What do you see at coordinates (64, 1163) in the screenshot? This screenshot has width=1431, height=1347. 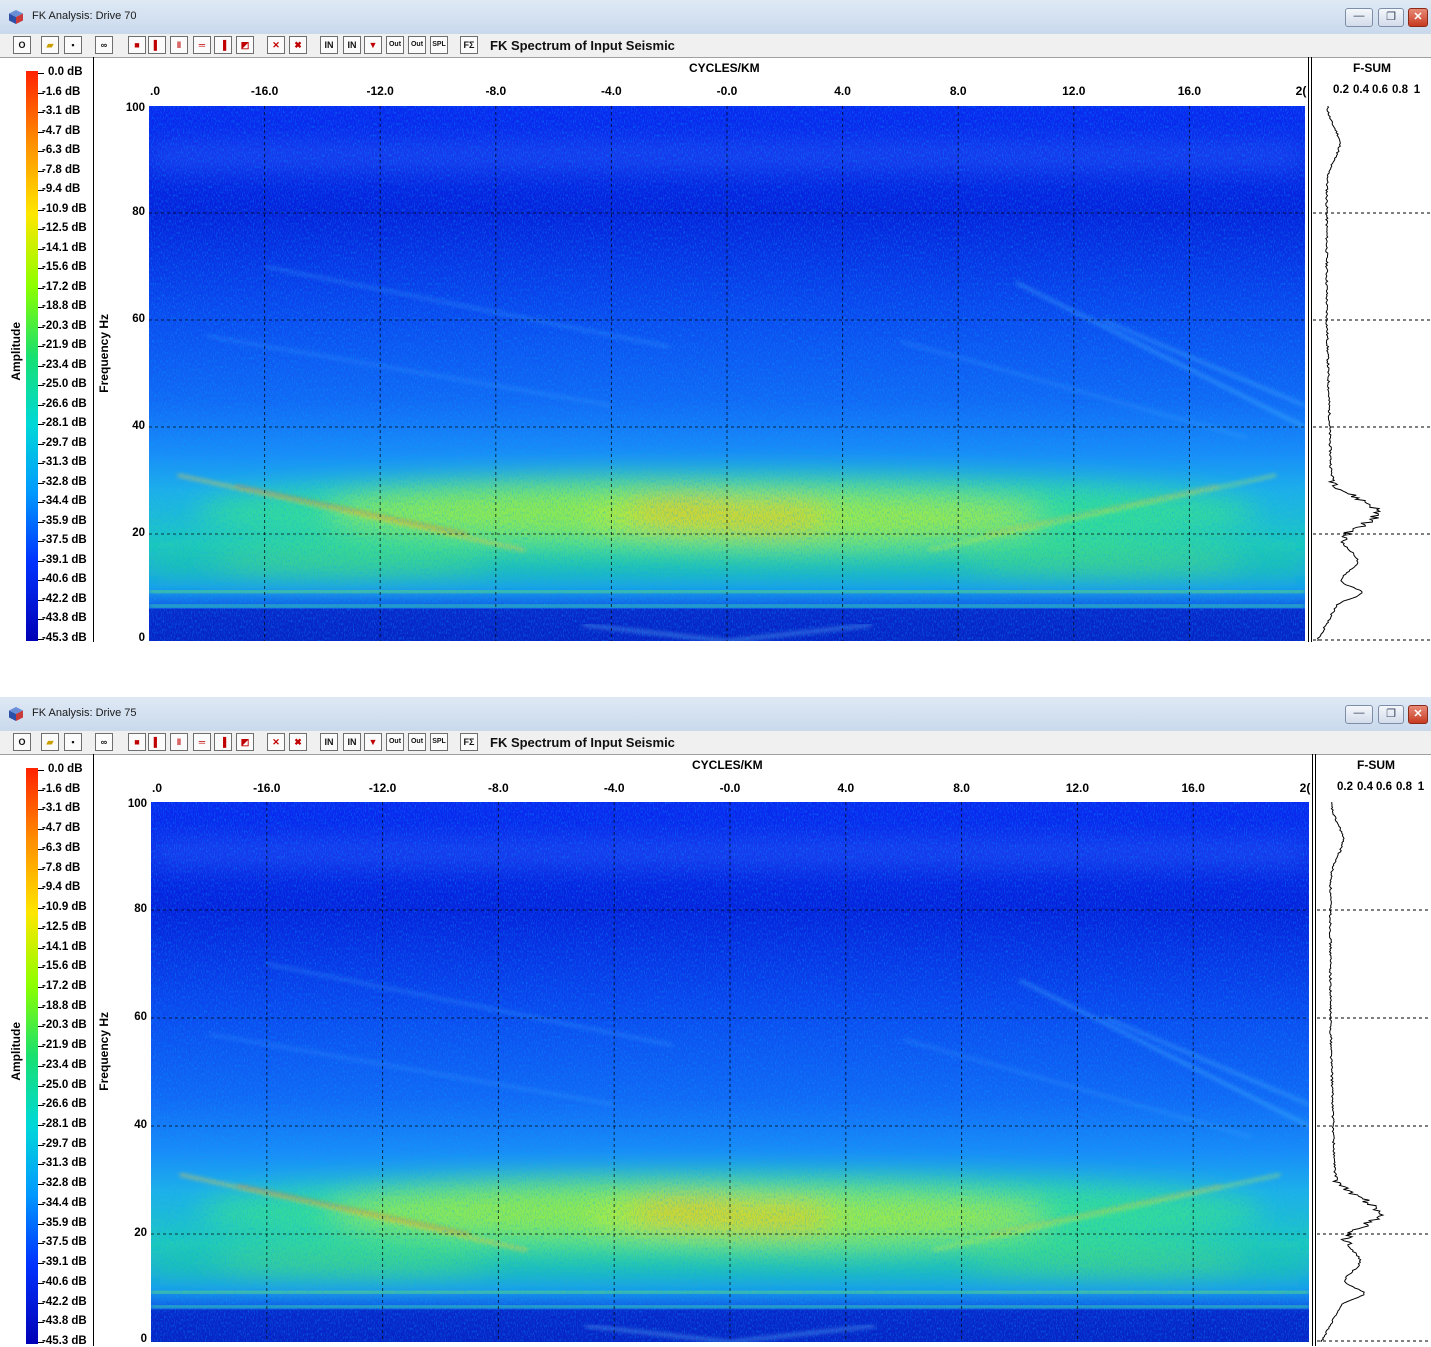 I see `colorbar-label: -31.3 dB` at bounding box center [64, 1163].